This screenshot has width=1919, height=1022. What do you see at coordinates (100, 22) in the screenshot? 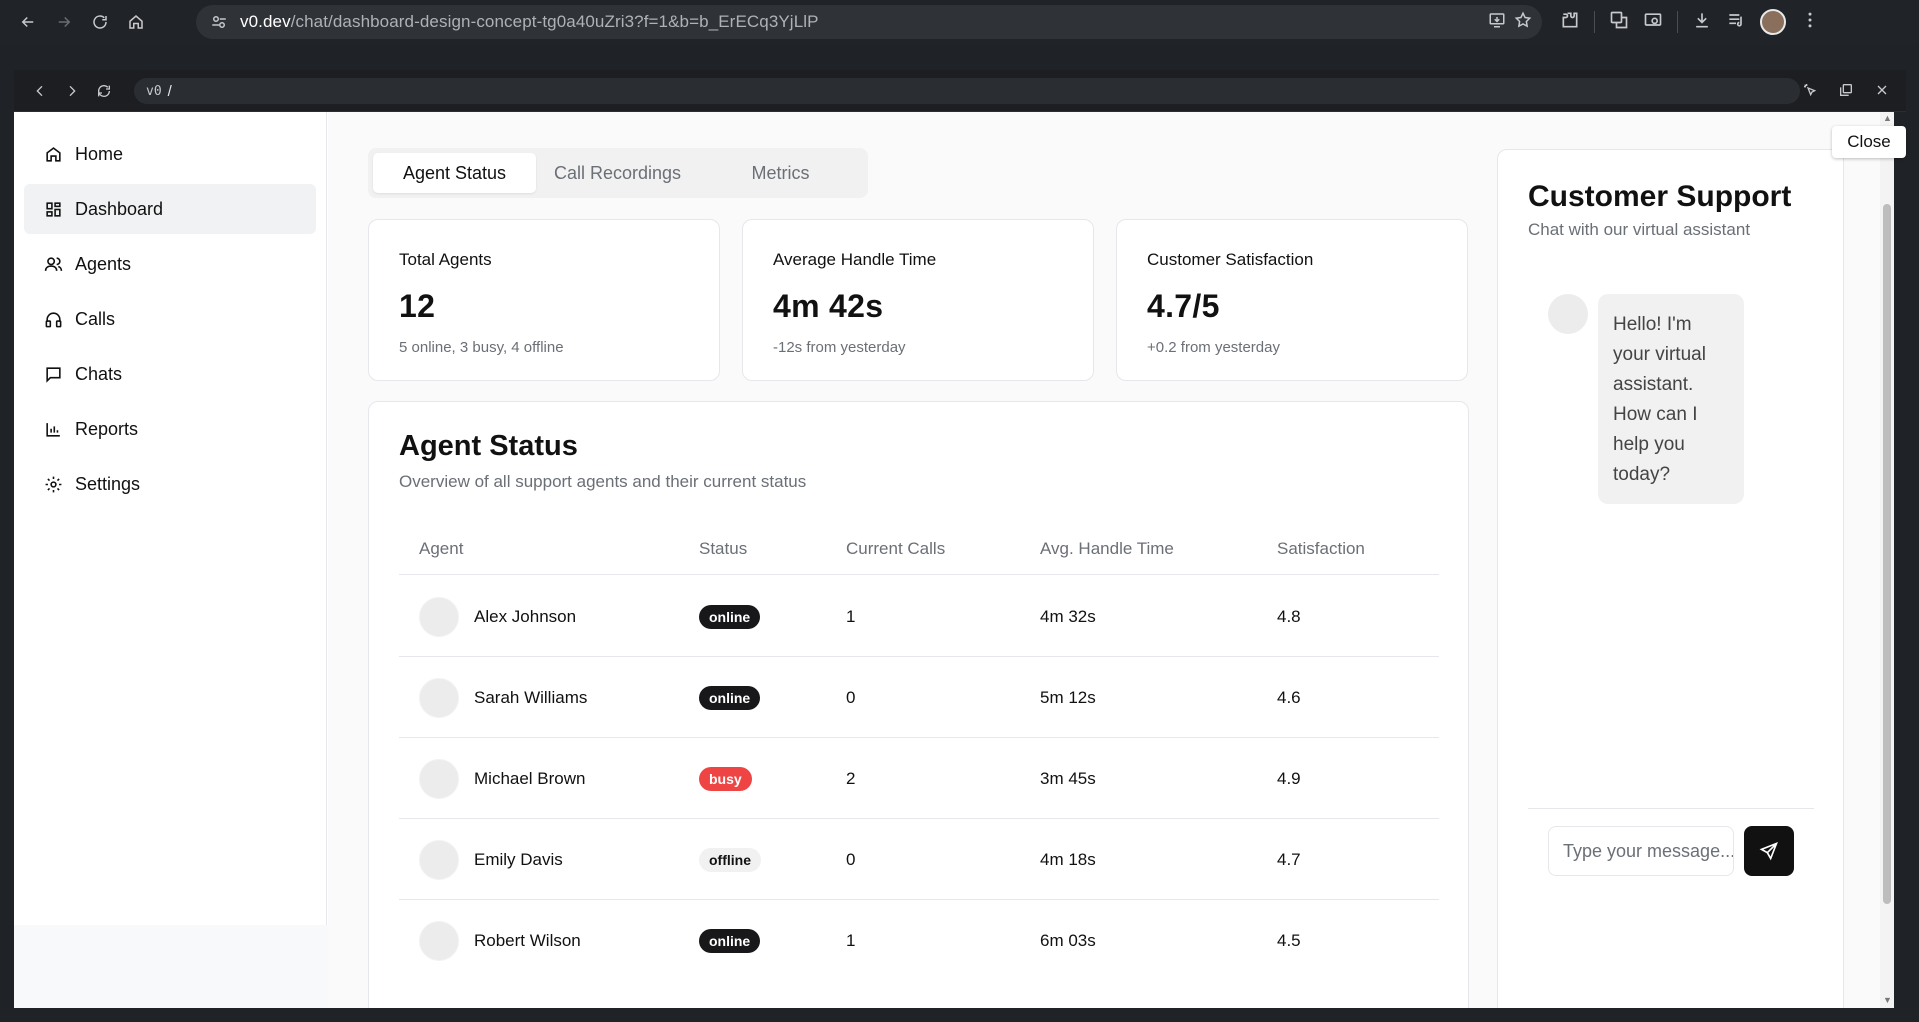
I see `reload-icon` at bounding box center [100, 22].